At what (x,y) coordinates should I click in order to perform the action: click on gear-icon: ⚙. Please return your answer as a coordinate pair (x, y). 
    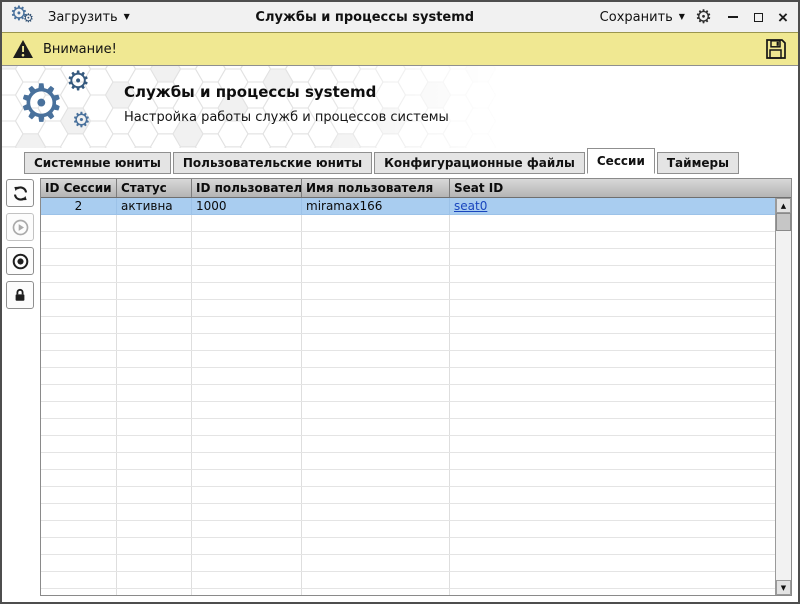
    Looking at the image, I should click on (78, 81).